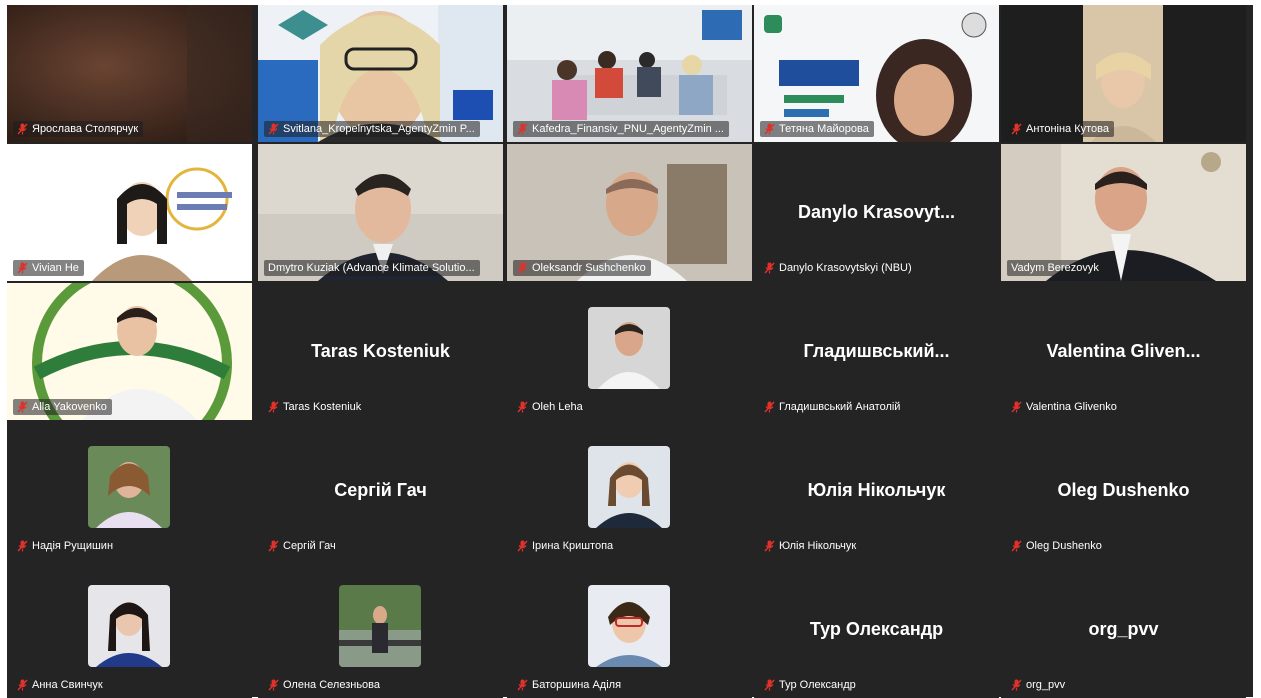 Image resolution: width=1261 pixels, height=698 pixels. I want to click on participant-name-label: Олена Селезньова, so click(324, 685).